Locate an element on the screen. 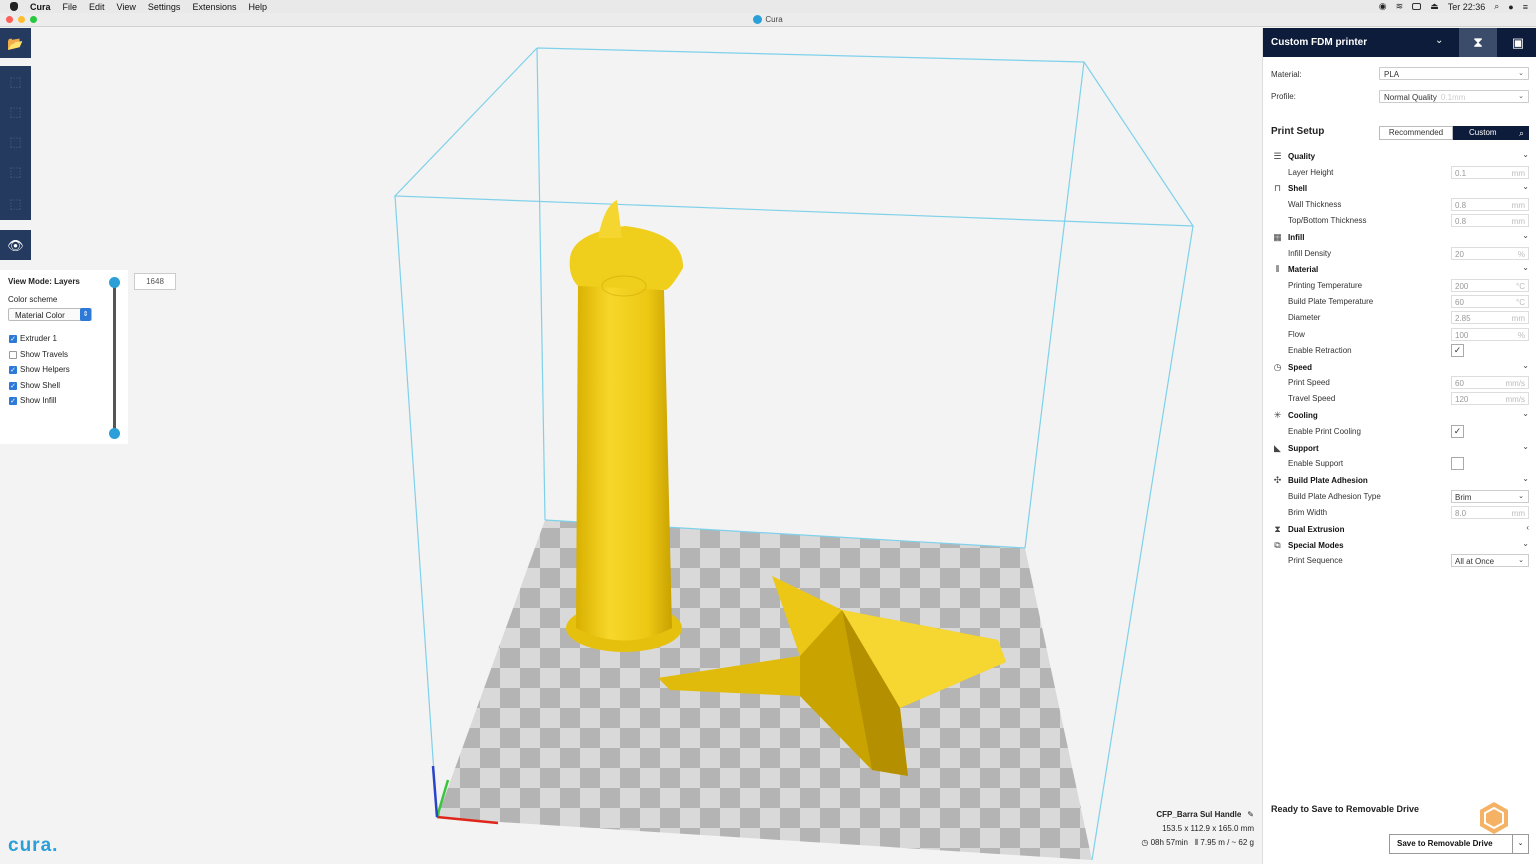 This screenshot has height=864, width=1536. profile-dropdown: Normal Quality 0.1mm ⌄ is located at coordinates (1454, 96).